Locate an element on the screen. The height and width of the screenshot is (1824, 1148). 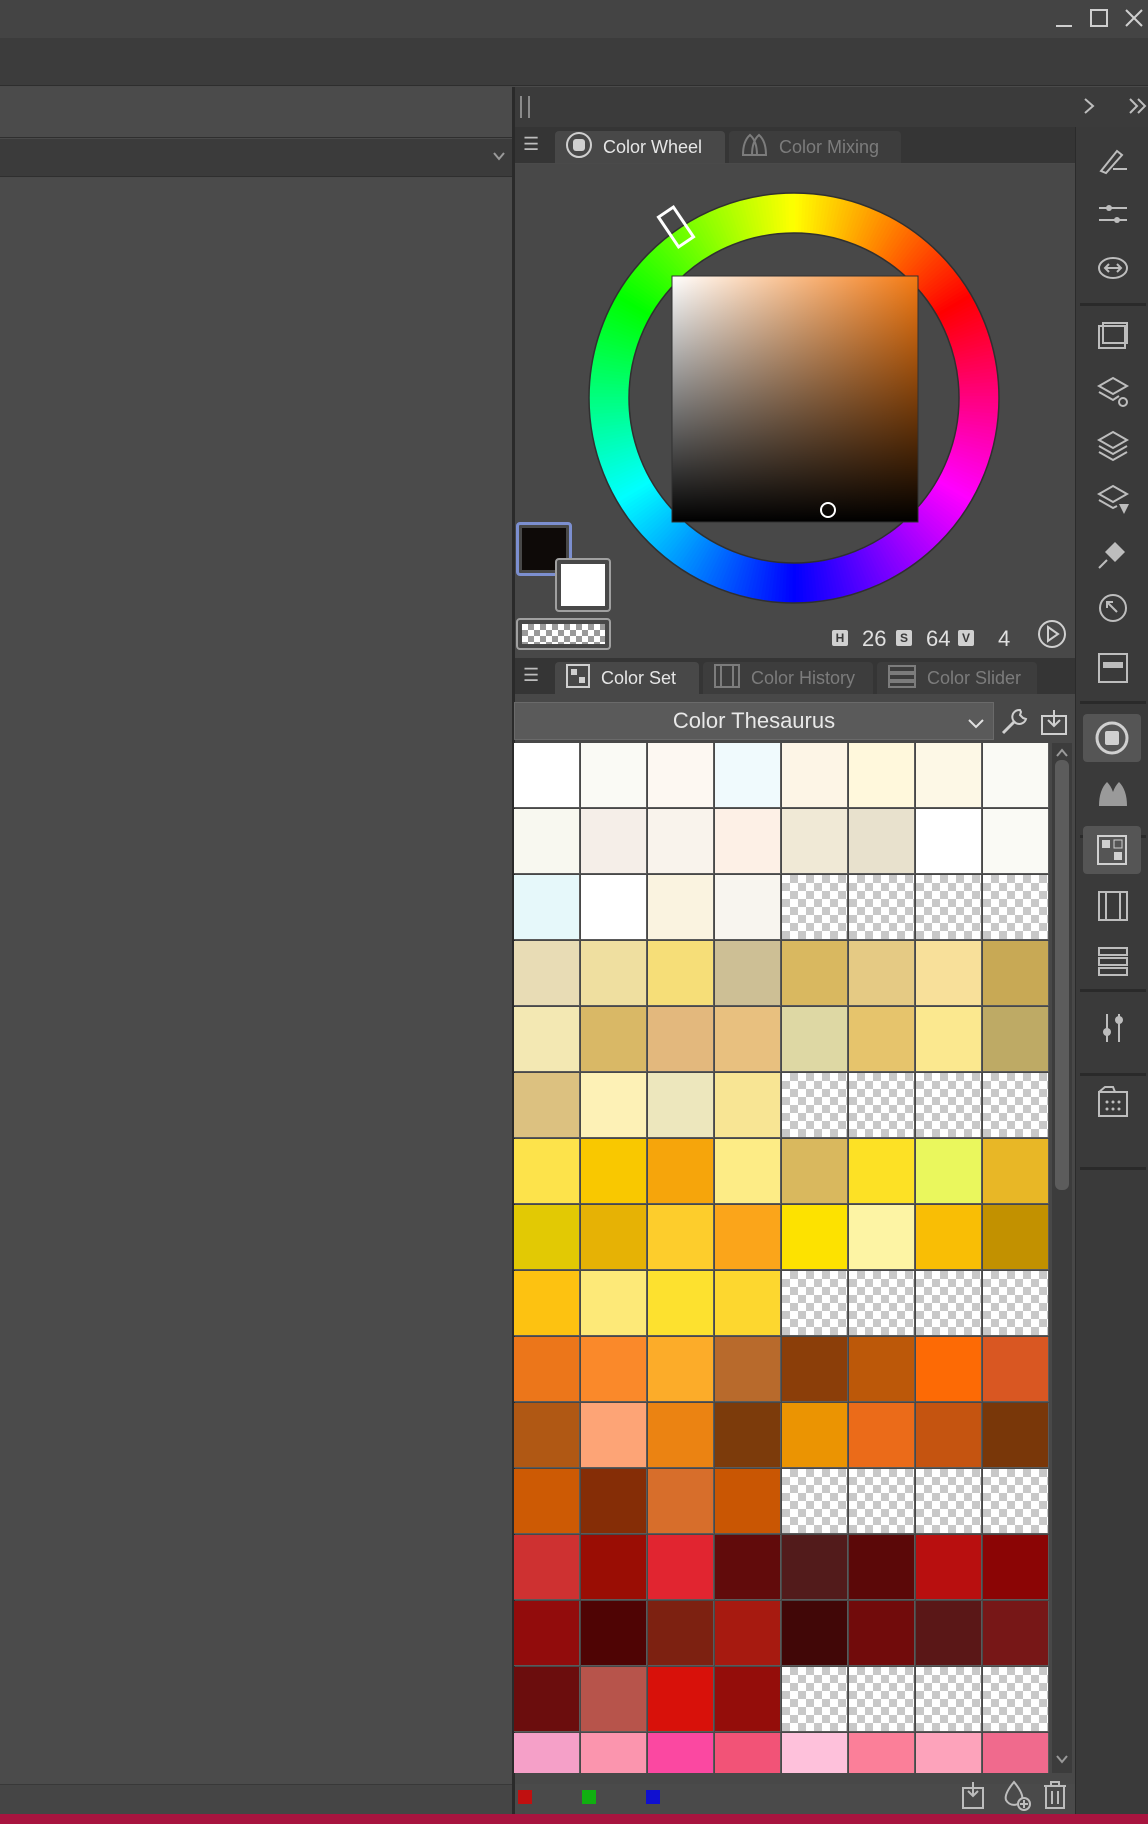
chevron-down-icon is located at coordinates (1062, 1761).